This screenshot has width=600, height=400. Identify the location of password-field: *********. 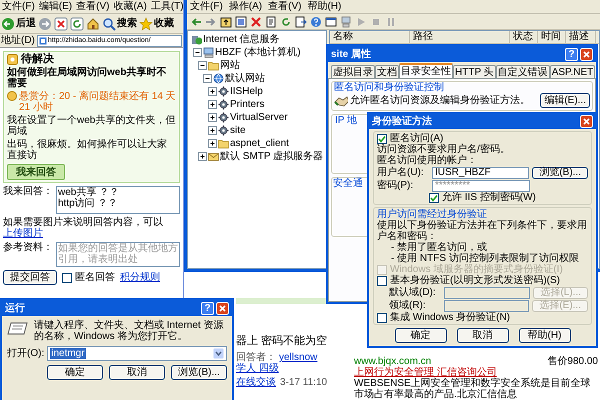
(481, 186).